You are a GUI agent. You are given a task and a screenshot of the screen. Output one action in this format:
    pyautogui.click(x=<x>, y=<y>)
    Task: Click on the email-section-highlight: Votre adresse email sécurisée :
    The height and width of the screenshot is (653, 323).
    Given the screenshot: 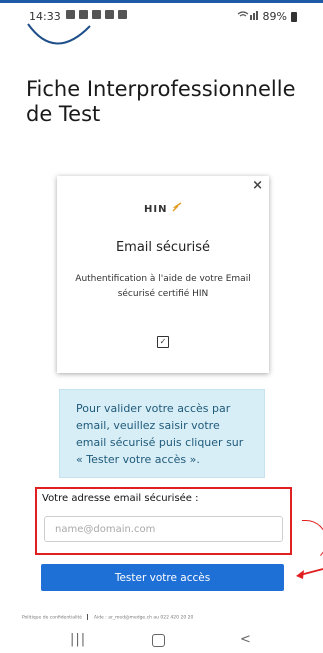 What is the action you would take?
    pyautogui.click(x=163, y=521)
    